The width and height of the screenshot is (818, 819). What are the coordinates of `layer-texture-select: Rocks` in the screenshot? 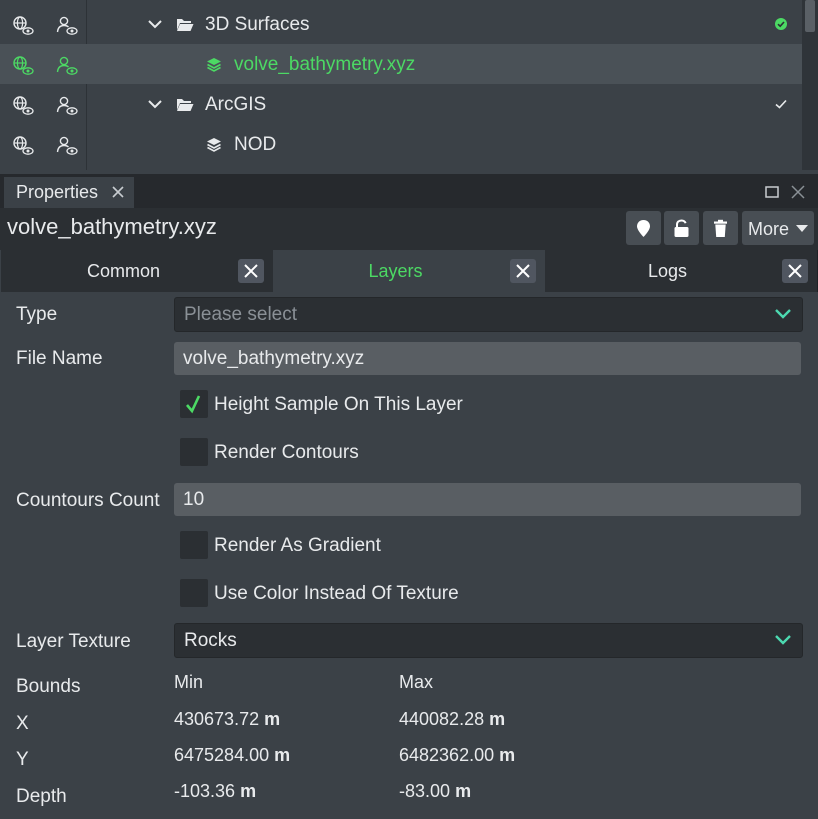 It's located at (488, 640).